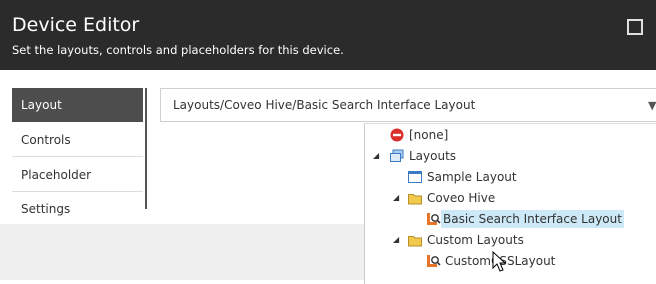 This screenshot has width=656, height=284. I want to click on tree-item-label: Coveo Hive, so click(461, 198).